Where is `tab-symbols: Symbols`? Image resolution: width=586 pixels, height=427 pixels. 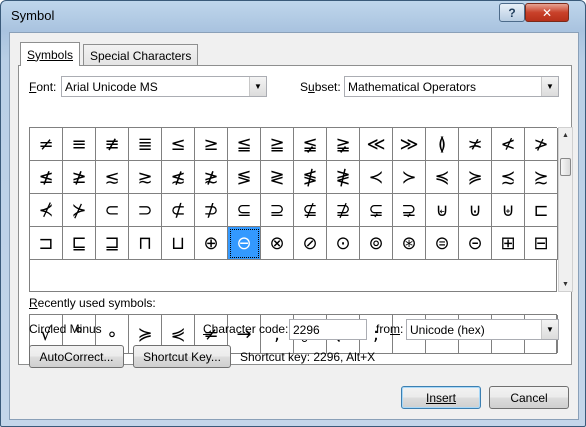 tab-symbols: Symbols is located at coordinates (50, 54).